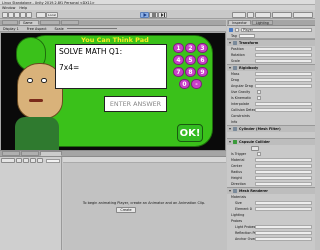 The image size is (320, 250). I want to click on key-5: 5, so click(190, 60).